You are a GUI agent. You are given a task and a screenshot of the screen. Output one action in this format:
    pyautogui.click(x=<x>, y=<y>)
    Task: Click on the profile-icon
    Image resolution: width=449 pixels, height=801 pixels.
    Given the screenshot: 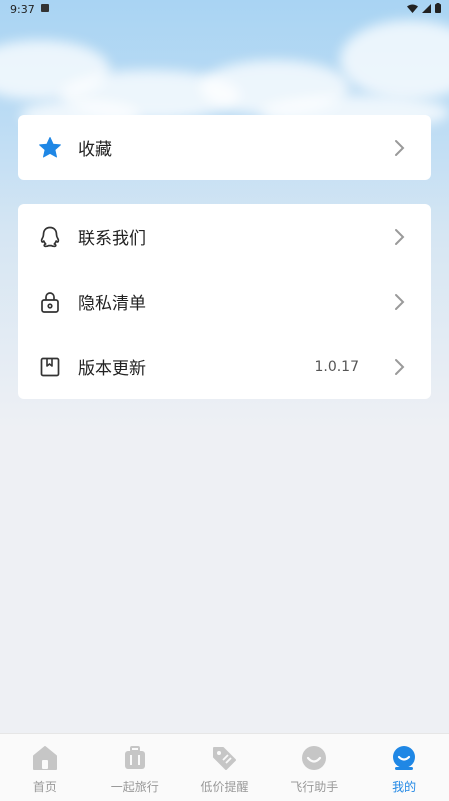 What is the action you would take?
    pyautogui.click(x=404, y=758)
    